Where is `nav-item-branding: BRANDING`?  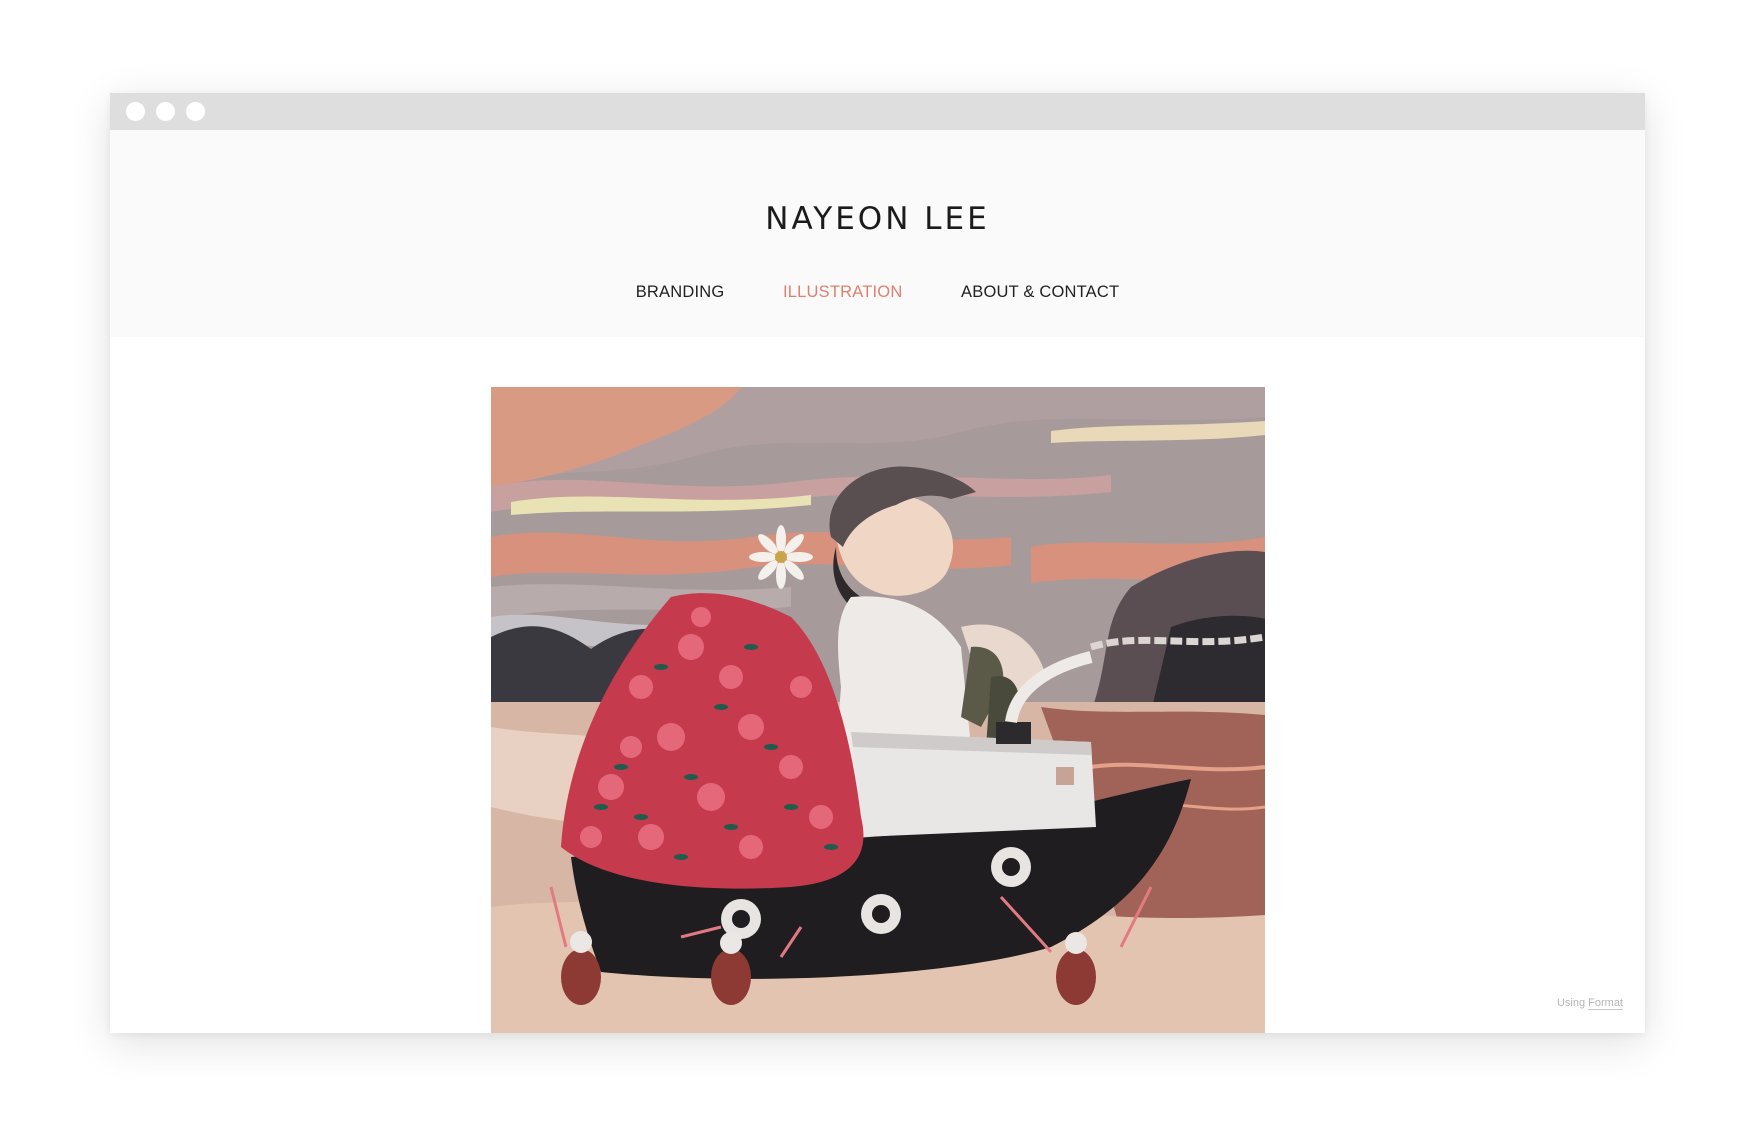 nav-item-branding: BRANDING is located at coordinates (680, 292).